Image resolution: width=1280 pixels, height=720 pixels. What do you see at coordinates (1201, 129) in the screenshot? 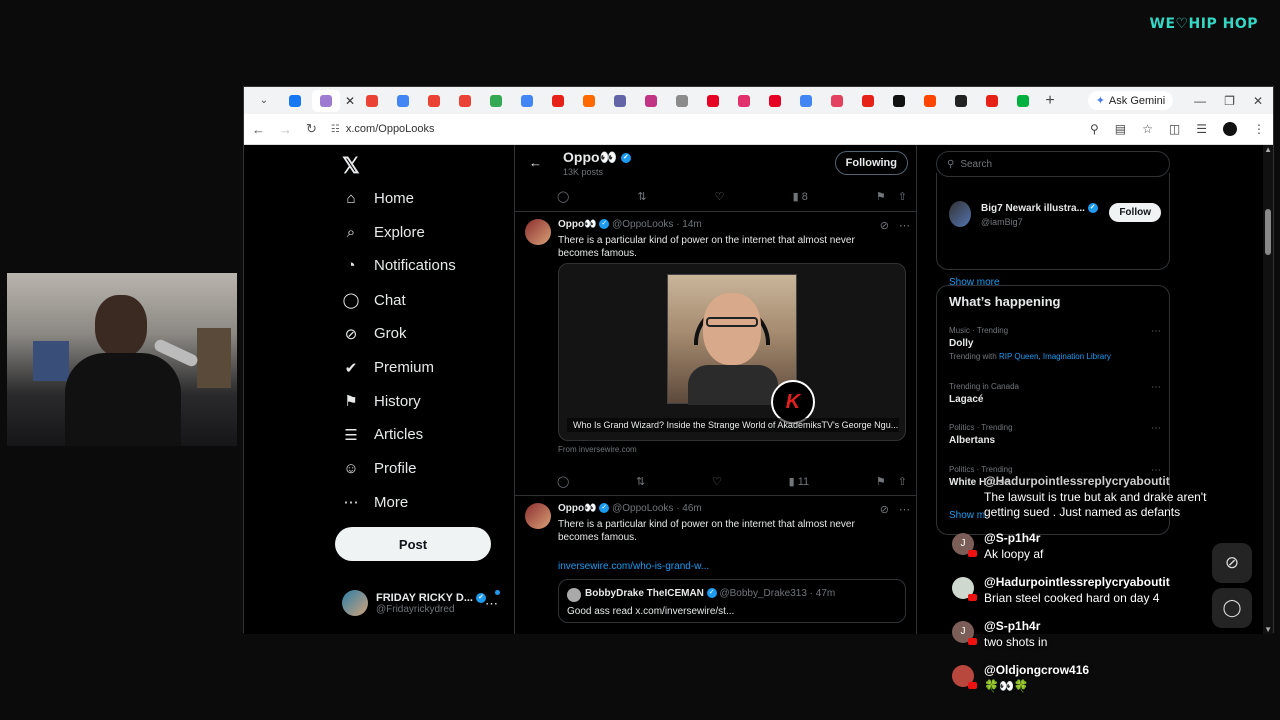
I see `media-icon: ☰` at bounding box center [1201, 129].